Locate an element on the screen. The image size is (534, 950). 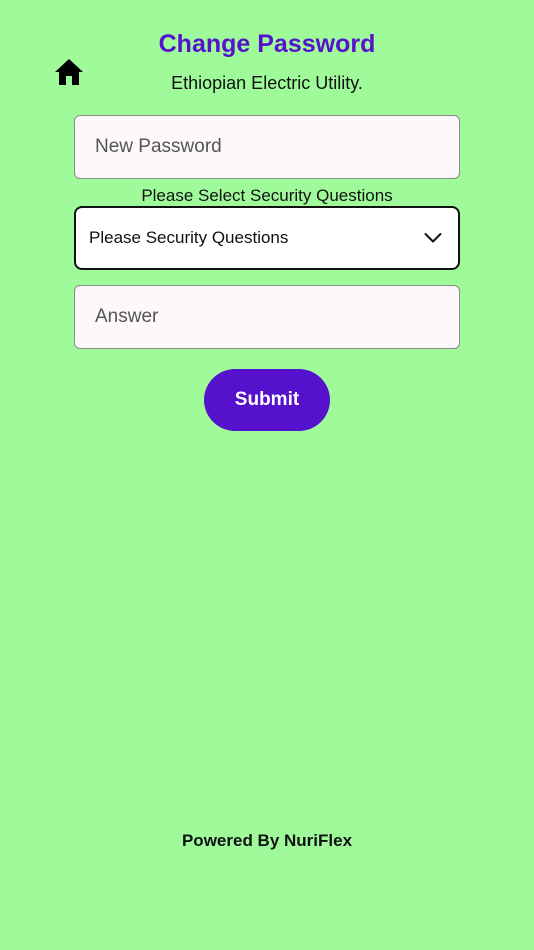
answer-field is located at coordinates (267, 317).